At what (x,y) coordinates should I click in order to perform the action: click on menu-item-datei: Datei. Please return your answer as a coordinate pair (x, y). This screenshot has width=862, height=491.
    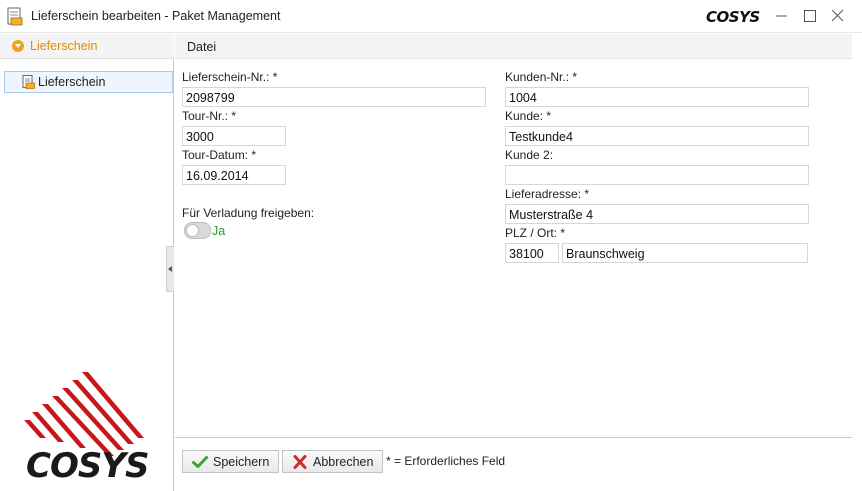
    Looking at the image, I should click on (201, 47).